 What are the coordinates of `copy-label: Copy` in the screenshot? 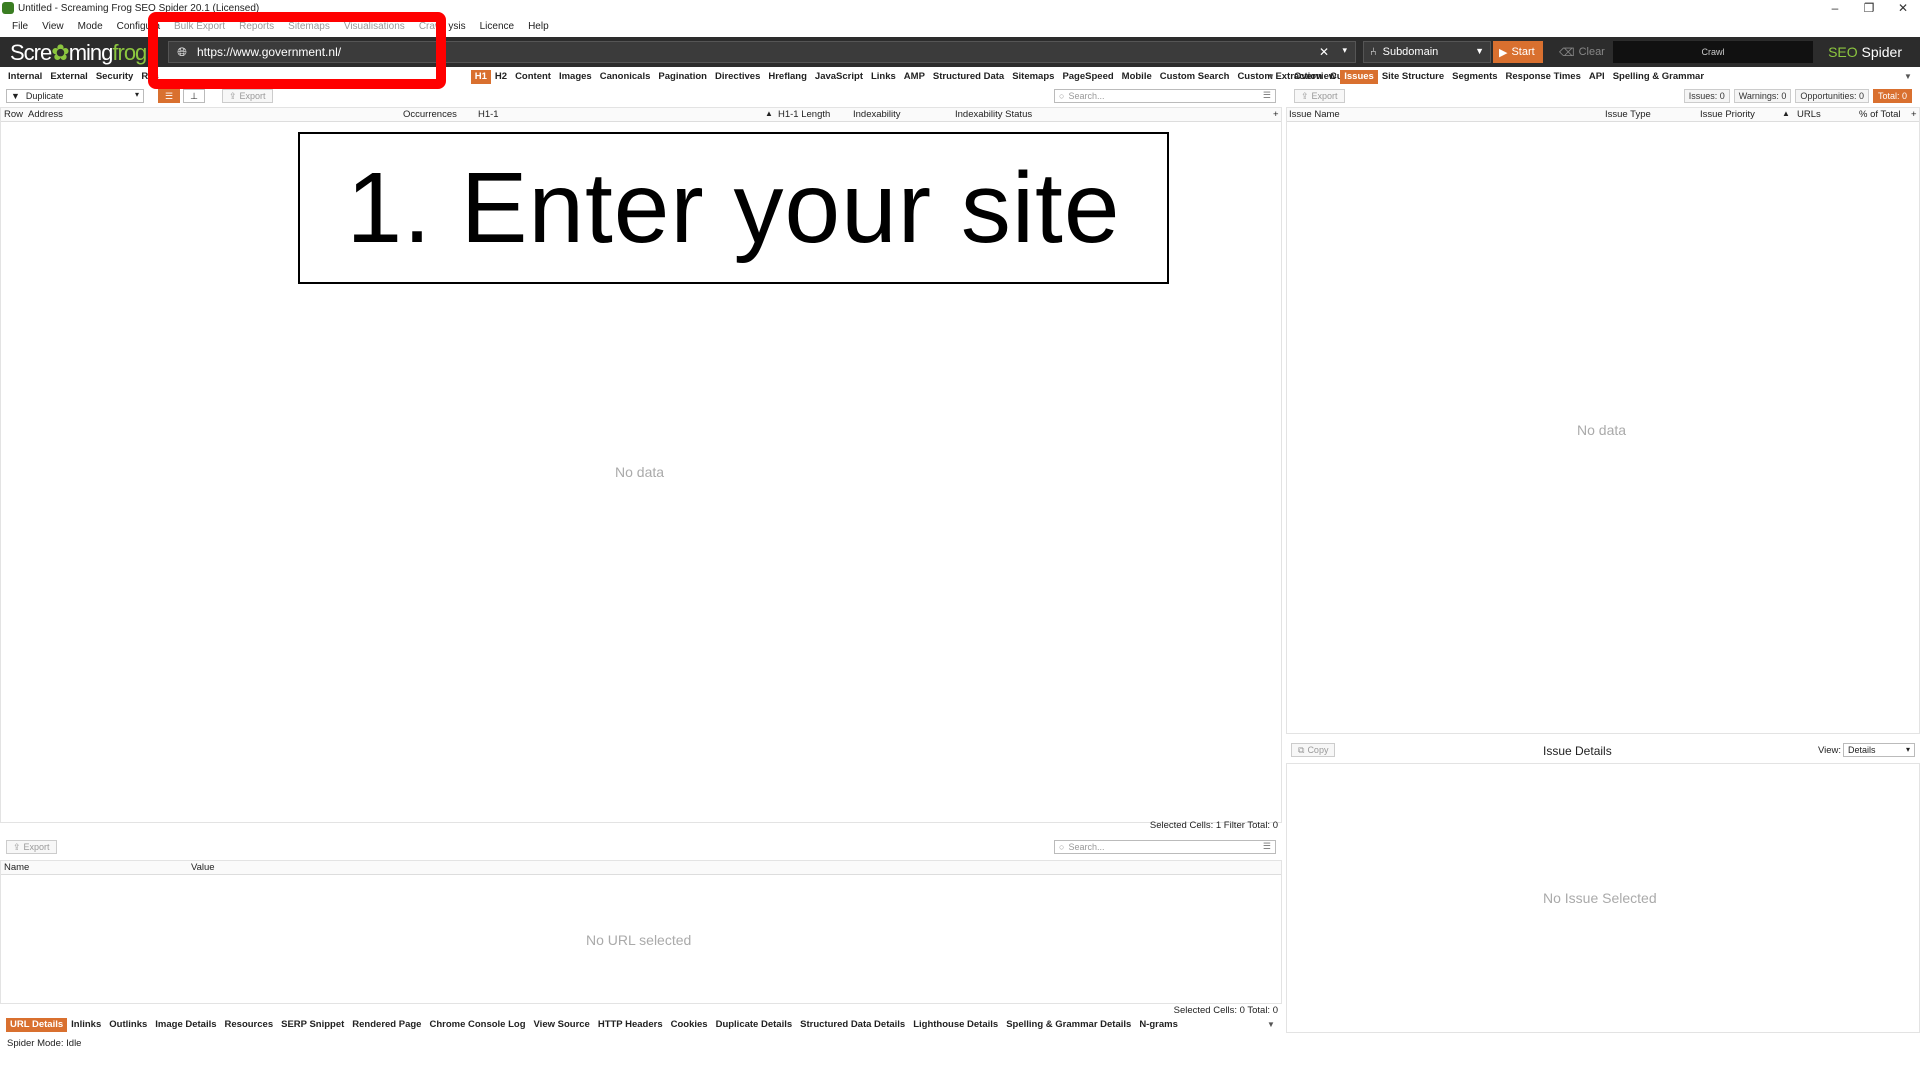 It's located at (1318, 750).